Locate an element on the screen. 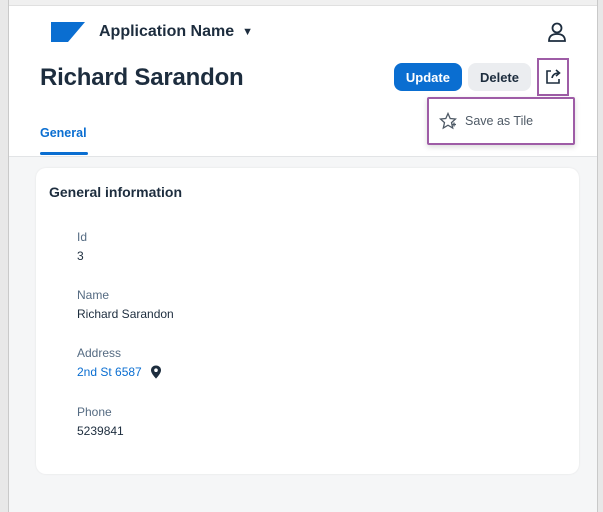 The image size is (603, 512). tab-selected-indicator is located at coordinates (64, 153).